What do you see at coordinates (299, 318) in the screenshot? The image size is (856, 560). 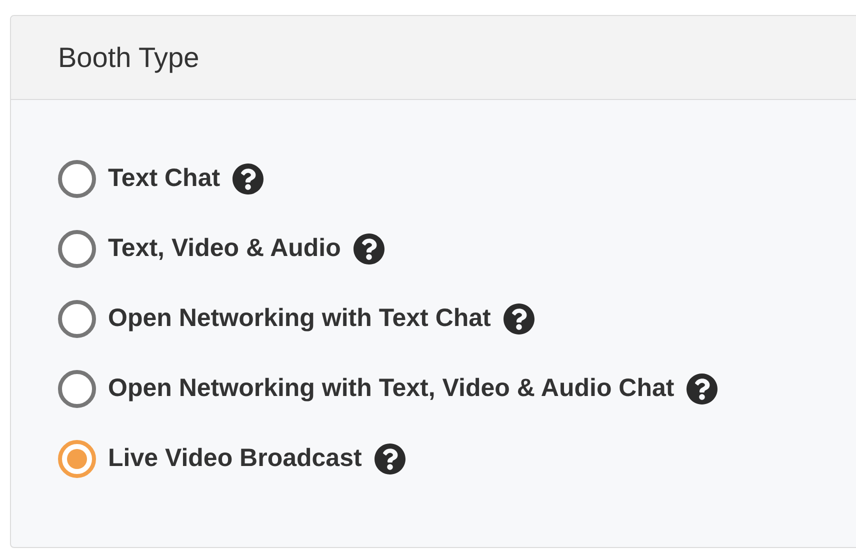 I see `option-label: Open Networking with Text Chat` at bounding box center [299, 318].